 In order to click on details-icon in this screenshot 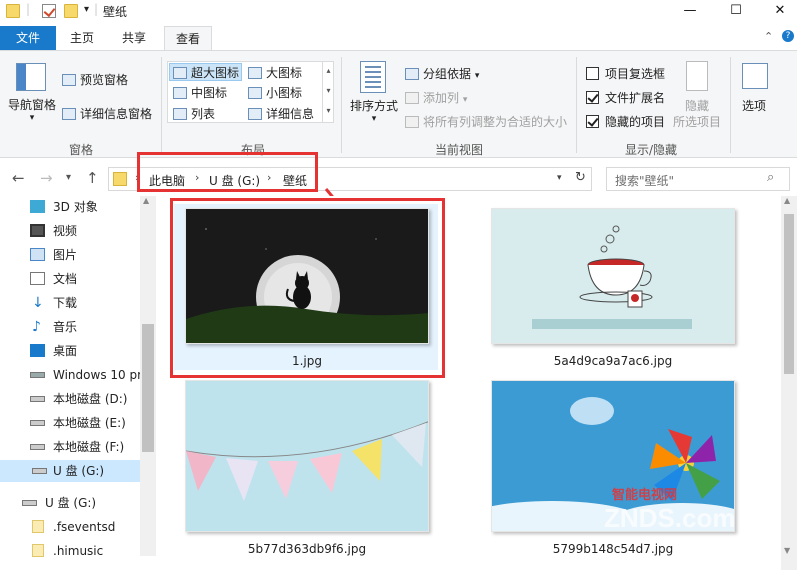, I will do `click(255, 114)`.